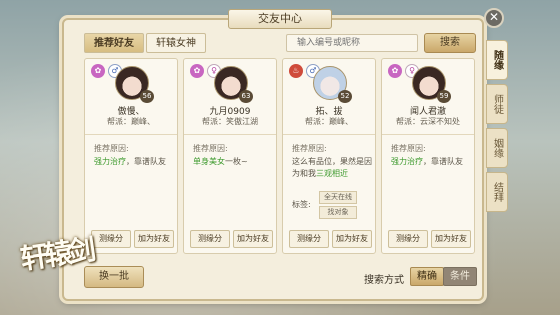 Image resolution: width=560 pixels, height=315 pixels. I want to click on mode-condition-button: 条件, so click(460, 276).